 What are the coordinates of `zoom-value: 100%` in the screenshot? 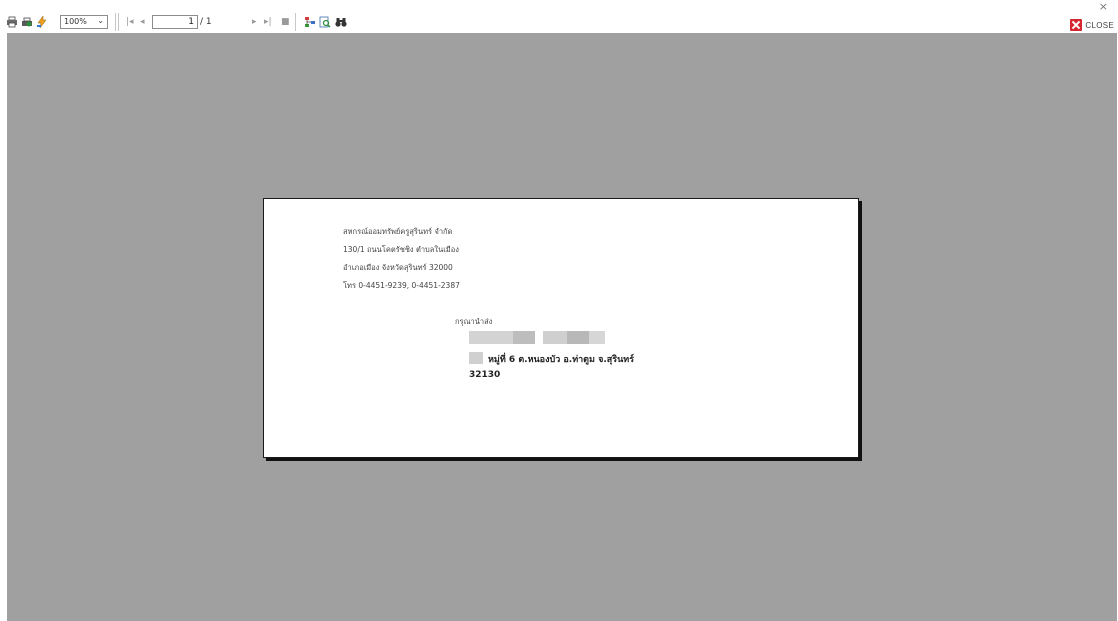 It's located at (75, 21).